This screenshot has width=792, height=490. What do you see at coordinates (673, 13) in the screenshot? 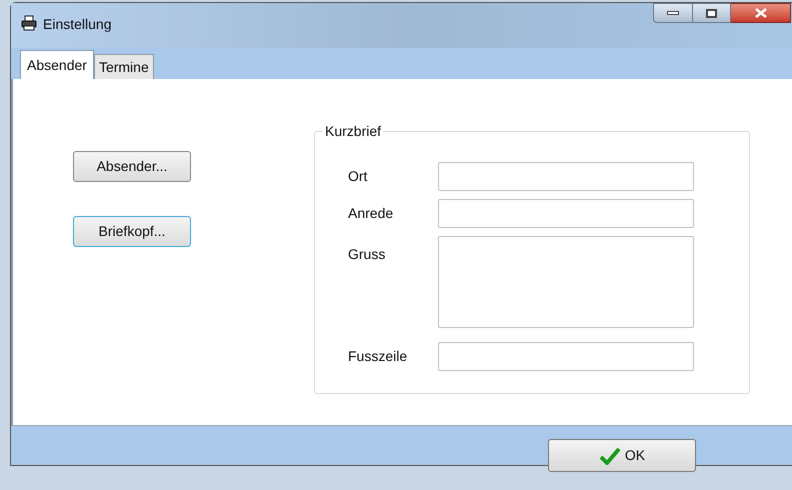
I see `minimize-button` at bounding box center [673, 13].